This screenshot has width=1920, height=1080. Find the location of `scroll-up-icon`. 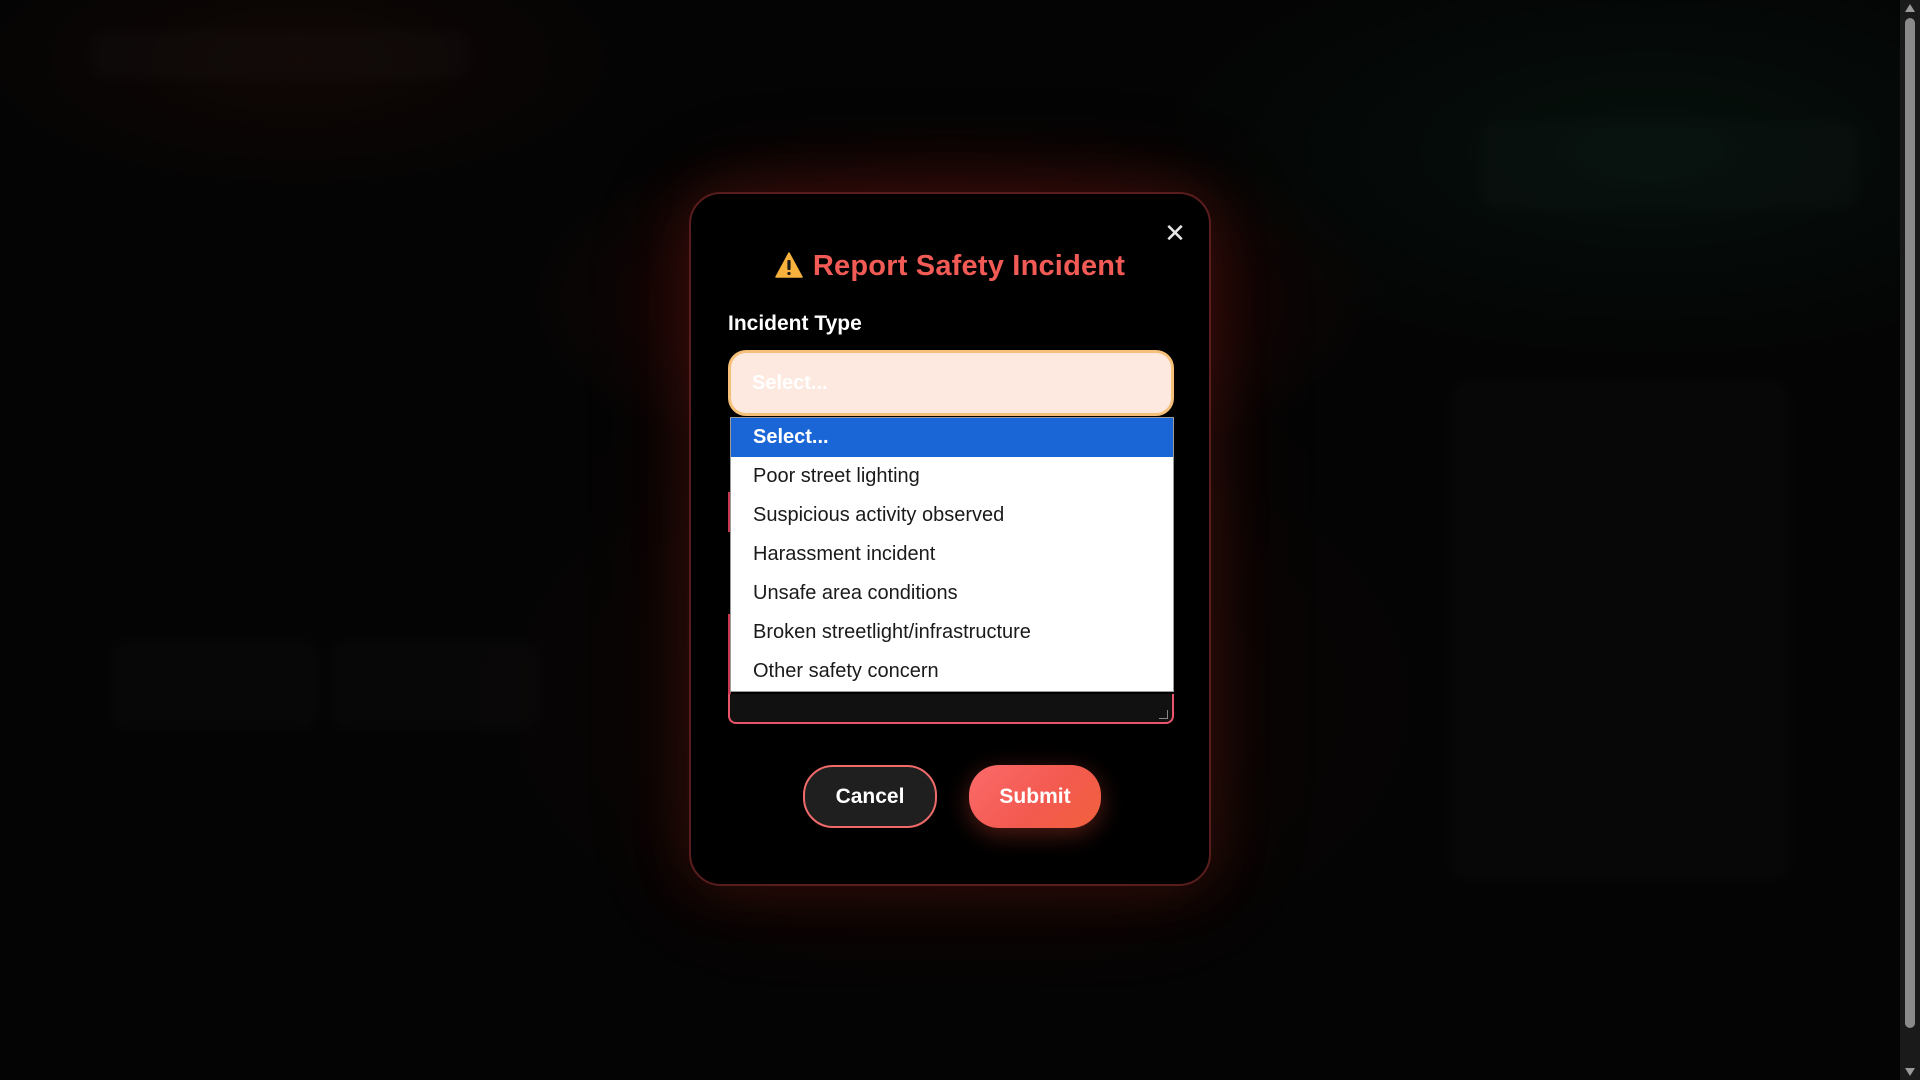

scroll-up-icon is located at coordinates (1910, 8).